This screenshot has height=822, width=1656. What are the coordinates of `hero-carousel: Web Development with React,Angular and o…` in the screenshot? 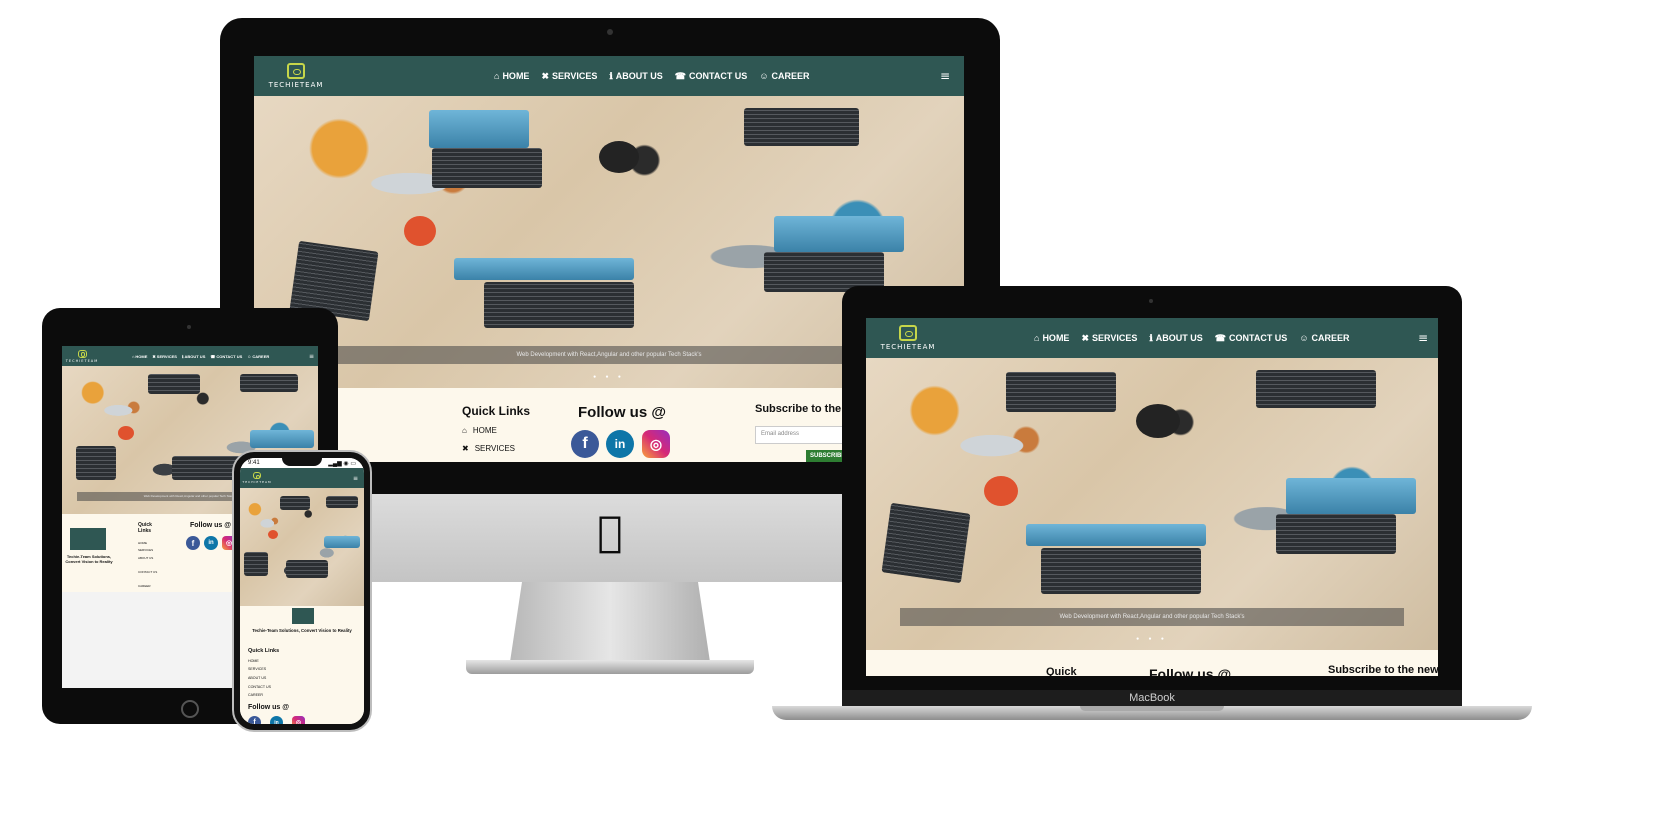 It's located at (1152, 504).